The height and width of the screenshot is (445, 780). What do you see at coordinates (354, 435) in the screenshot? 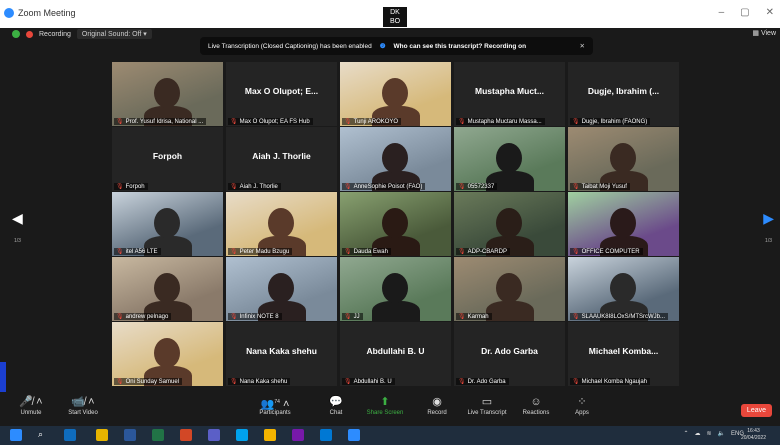
I see `zoom-taskbar-icon` at bounding box center [354, 435].